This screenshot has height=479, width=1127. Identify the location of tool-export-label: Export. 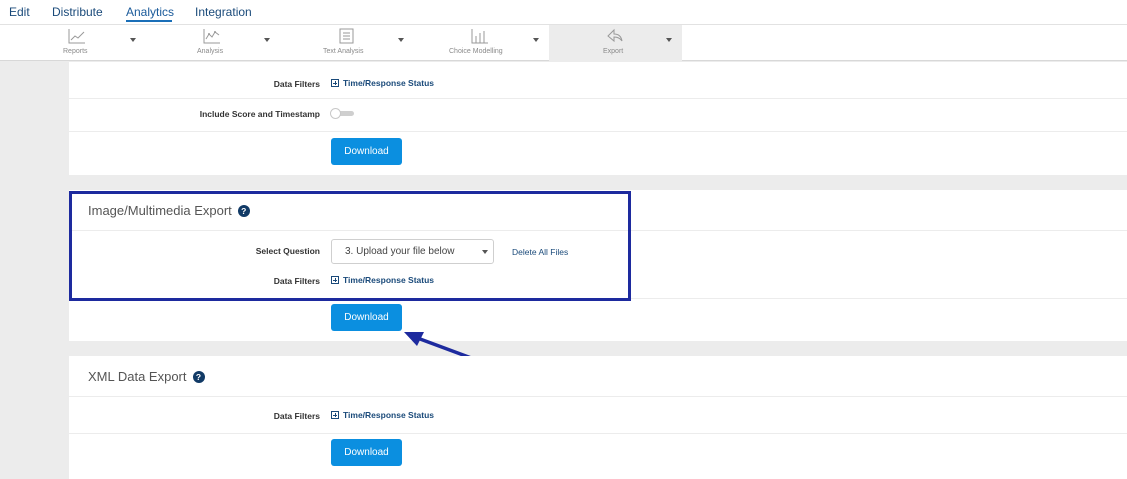
(613, 51).